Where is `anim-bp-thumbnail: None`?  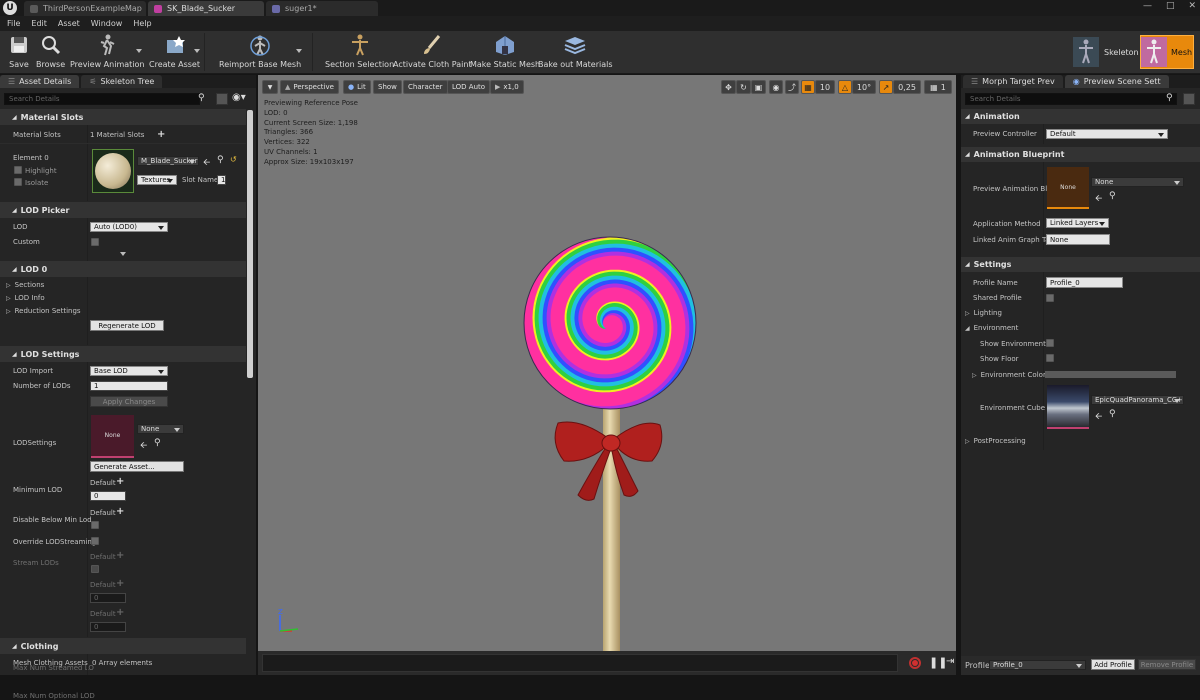
anim-bp-thumbnail: None is located at coordinates (1068, 188).